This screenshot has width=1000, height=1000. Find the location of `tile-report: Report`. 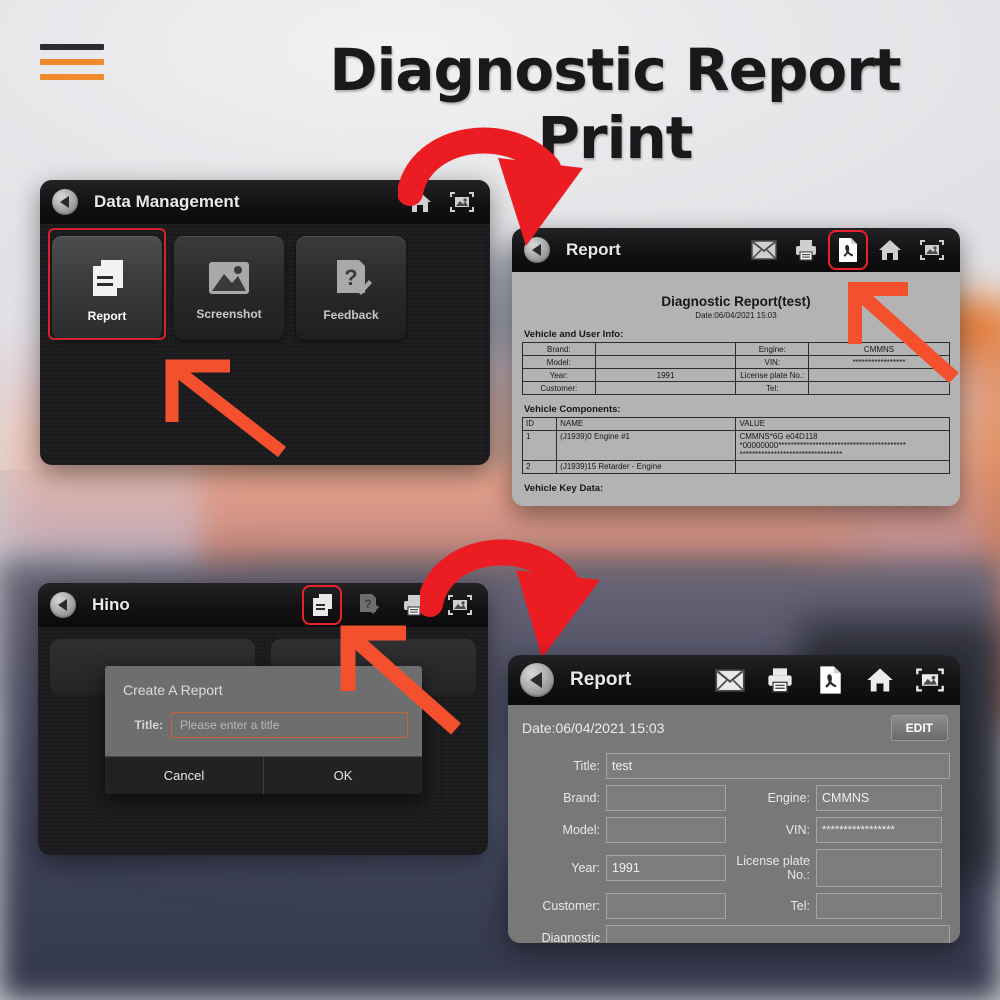

tile-report: Report is located at coordinates (107, 288).